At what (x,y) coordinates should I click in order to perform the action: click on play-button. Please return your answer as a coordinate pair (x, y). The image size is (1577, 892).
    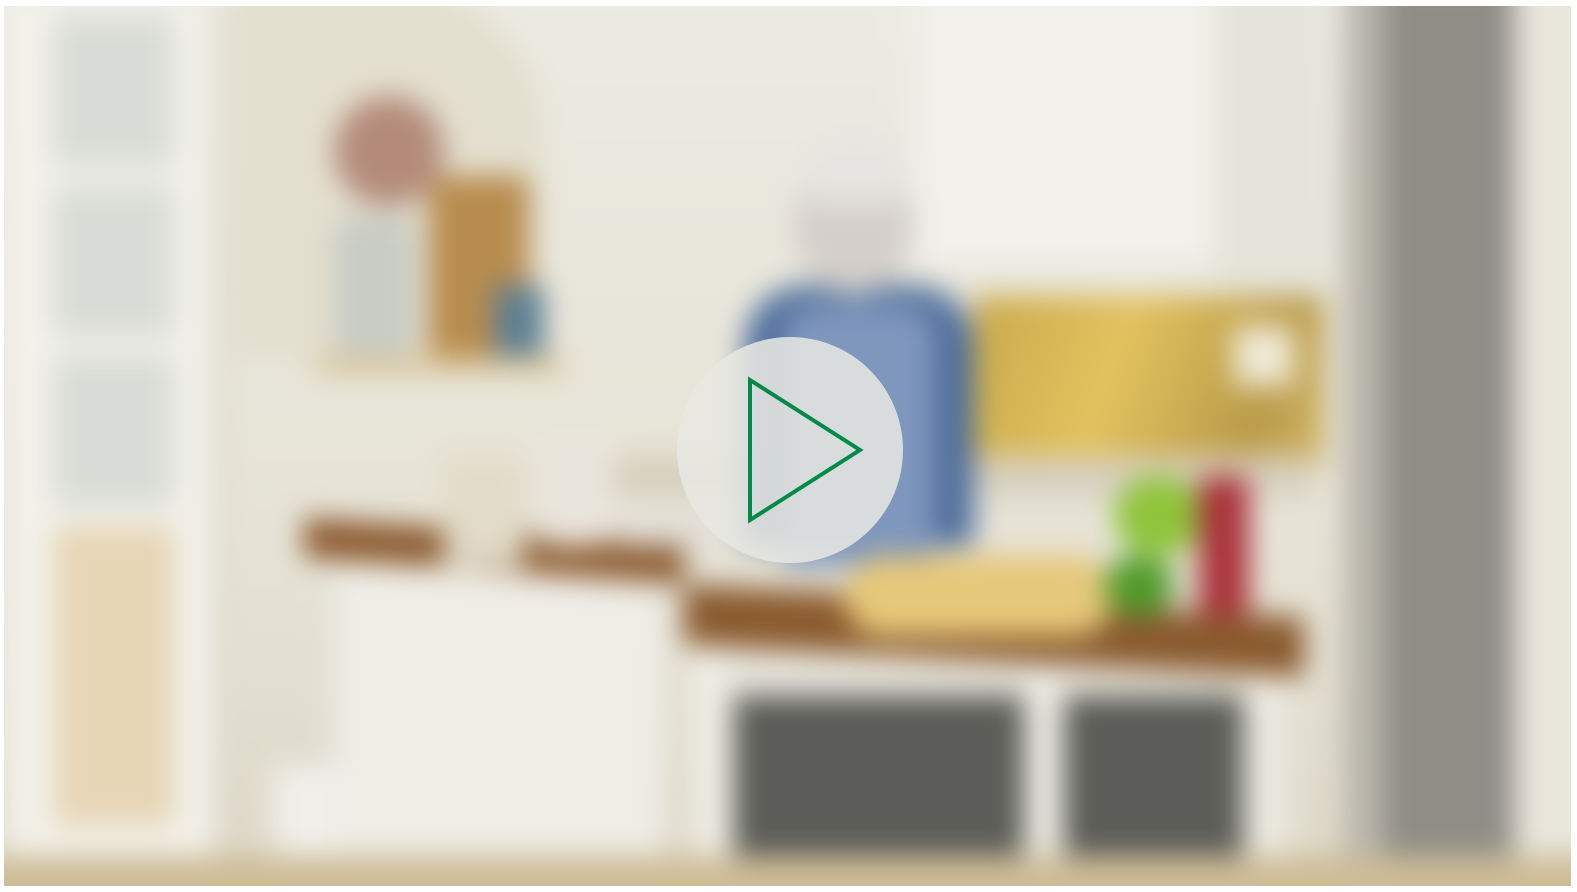
    Looking at the image, I should click on (790, 450).